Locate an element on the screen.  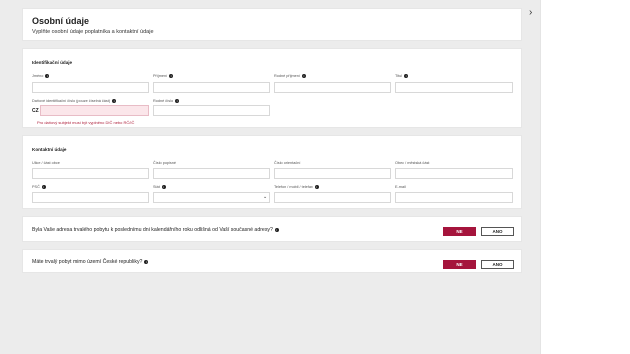
section-title: Identifikační údaje is located at coordinates (52, 62).